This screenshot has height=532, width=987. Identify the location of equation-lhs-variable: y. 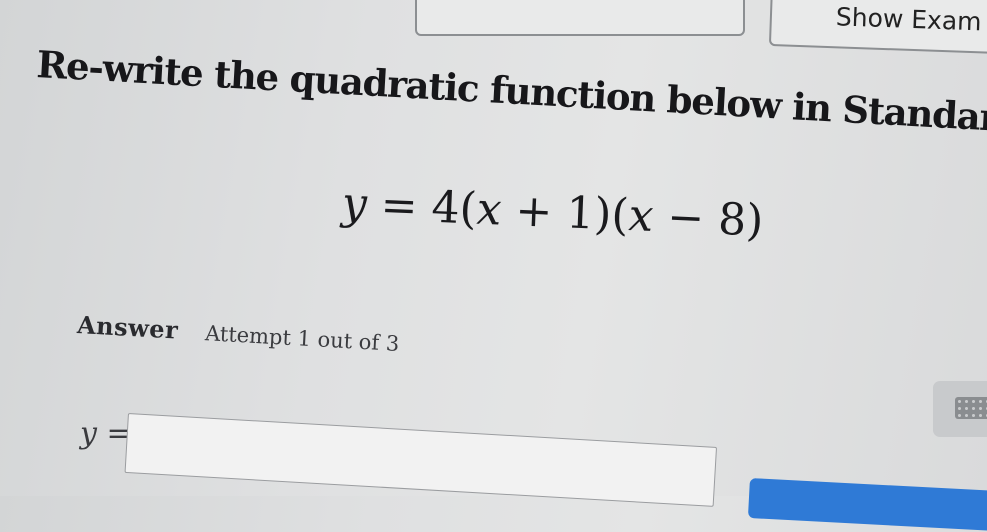
(354, 204).